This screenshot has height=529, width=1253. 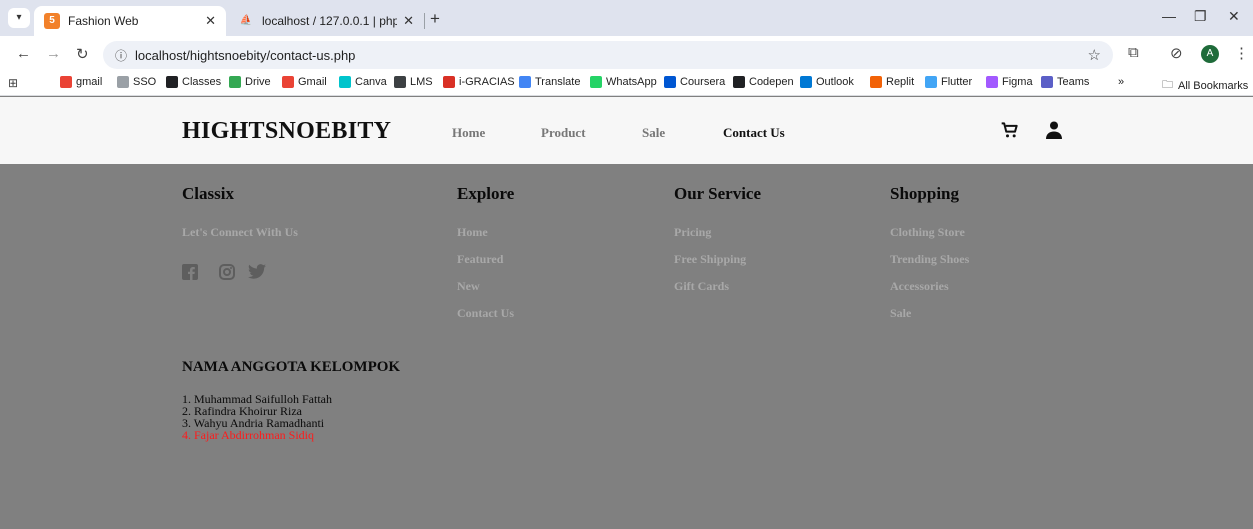 What do you see at coordinates (924, 193) in the screenshot?
I see `footer-shopping-title: Shopping` at bounding box center [924, 193].